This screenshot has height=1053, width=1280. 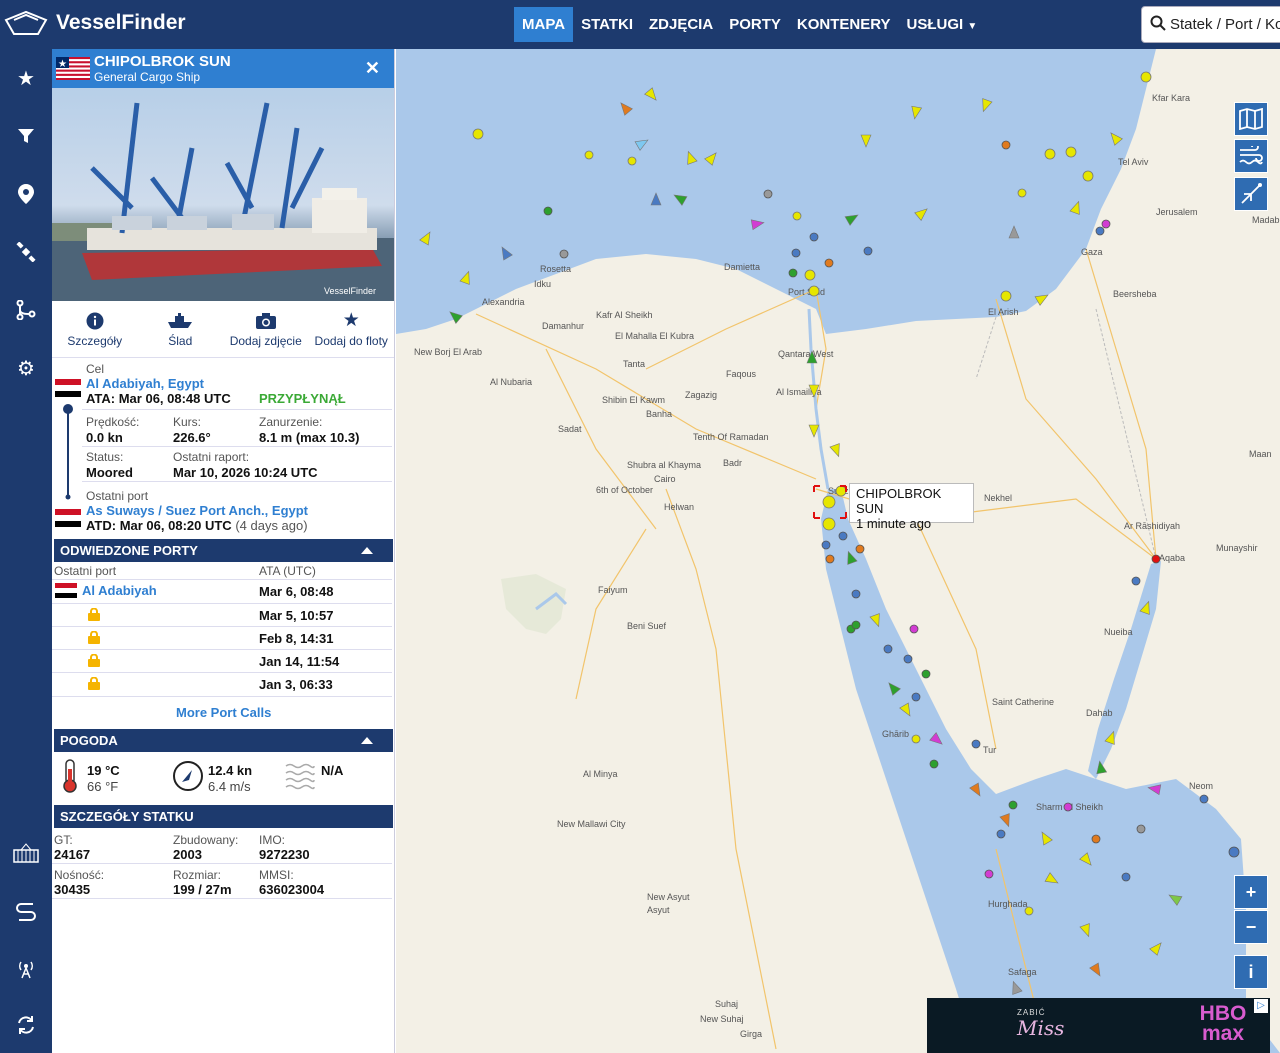 I want to click on ship-photo-image: VesselFinder, so click(x=223, y=201).